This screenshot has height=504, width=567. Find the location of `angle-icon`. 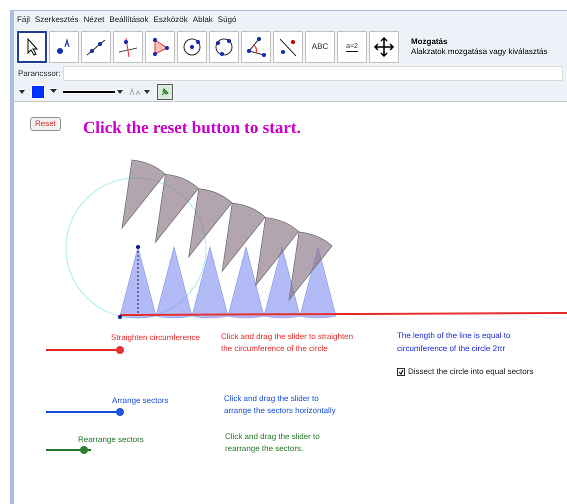

angle-icon is located at coordinates (256, 47).